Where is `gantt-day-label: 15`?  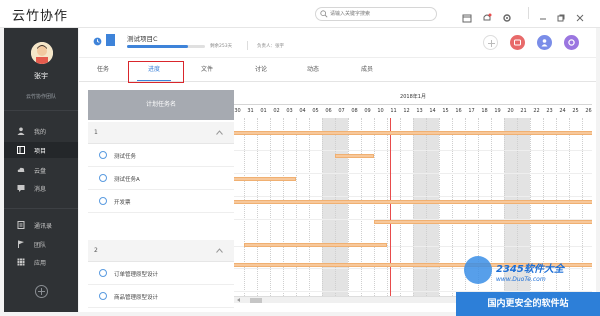
gantt-day-label: 15 is located at coordinates (445, 111).